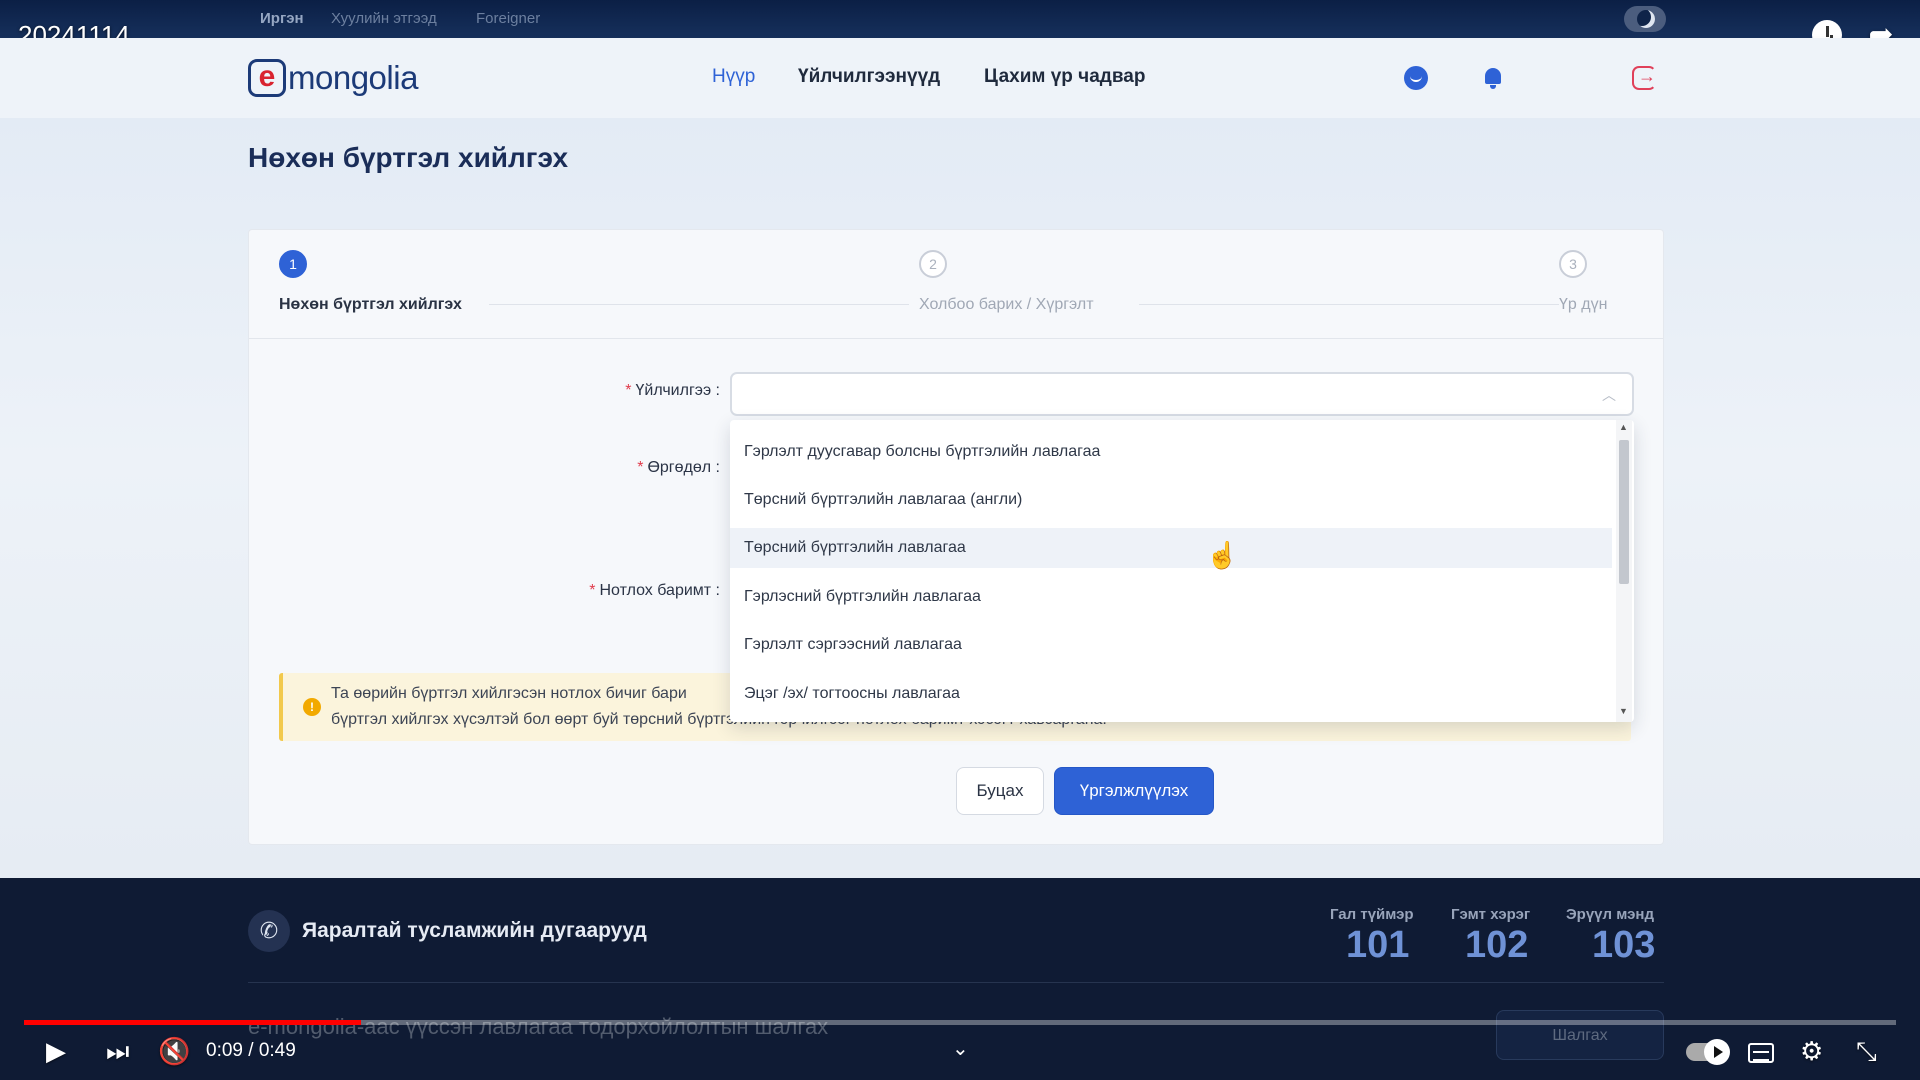  I want to click on settings-icon: ⚙, so click(1811, 1051).